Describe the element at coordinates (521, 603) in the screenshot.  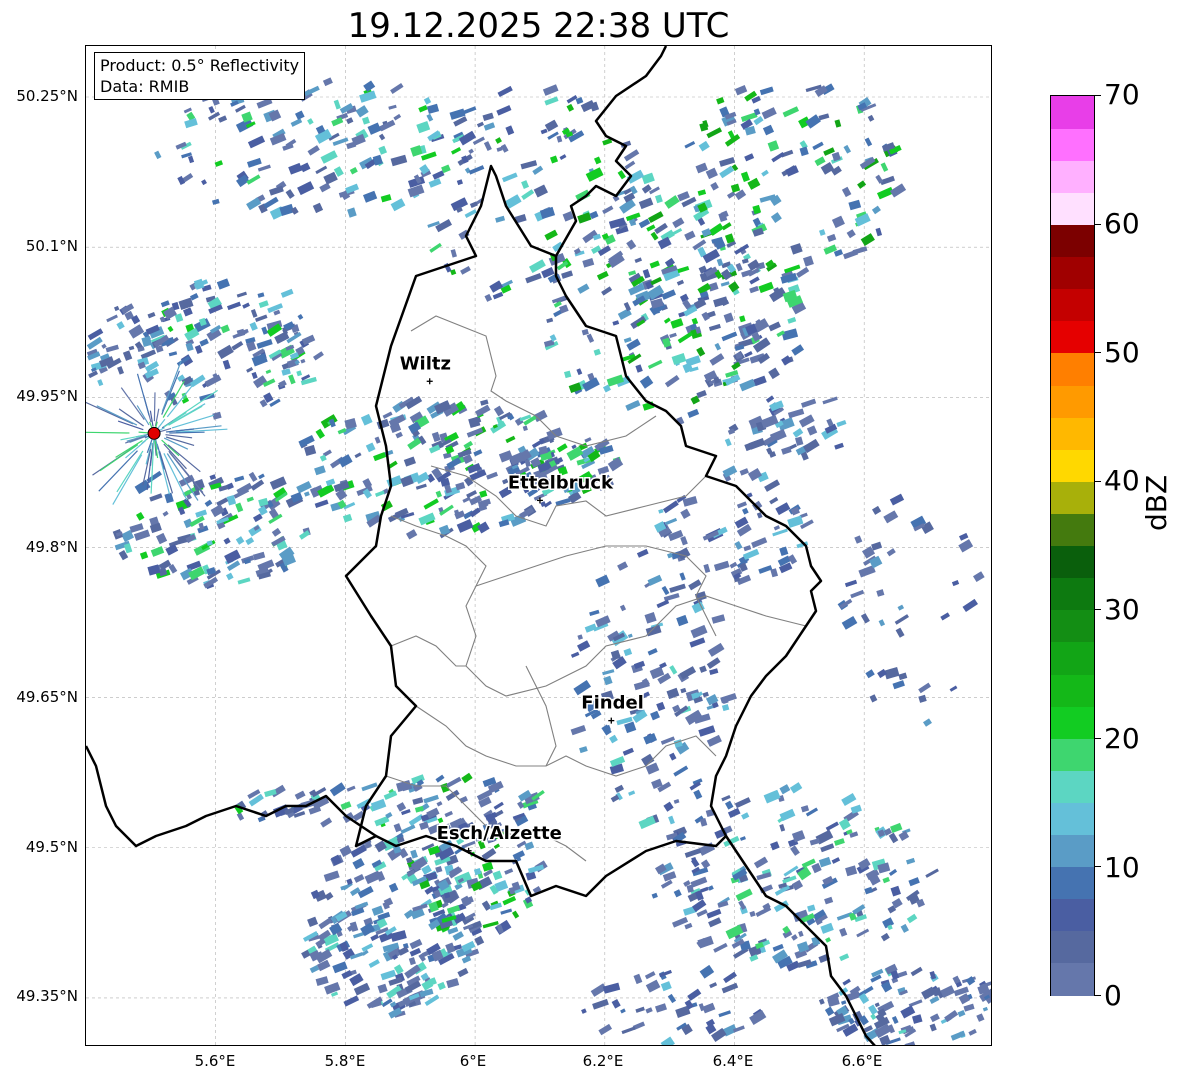
I see `city-markers: Wiltz Ettelbruck Findel Esch/Alzette` at that location.